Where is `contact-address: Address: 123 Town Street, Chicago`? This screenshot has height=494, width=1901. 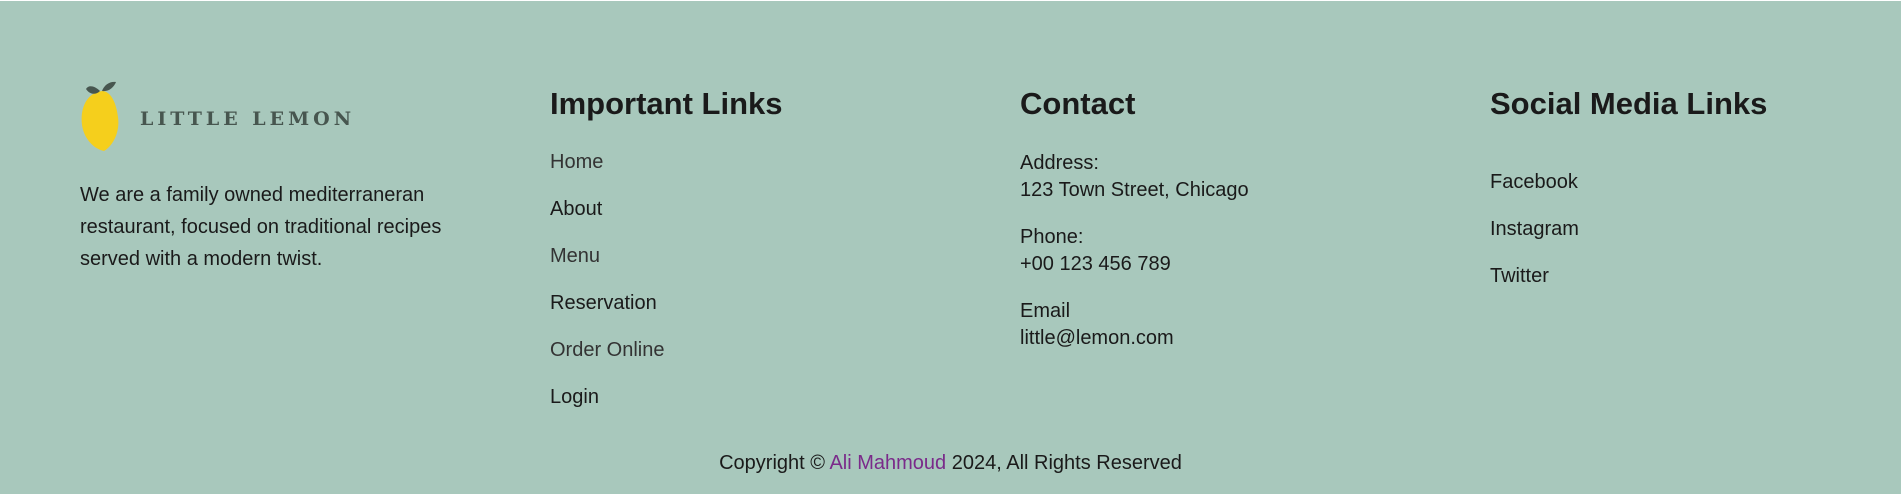
contact-address: Address: 123 Town Street, Chicago is located at coordinates (1134, 177).